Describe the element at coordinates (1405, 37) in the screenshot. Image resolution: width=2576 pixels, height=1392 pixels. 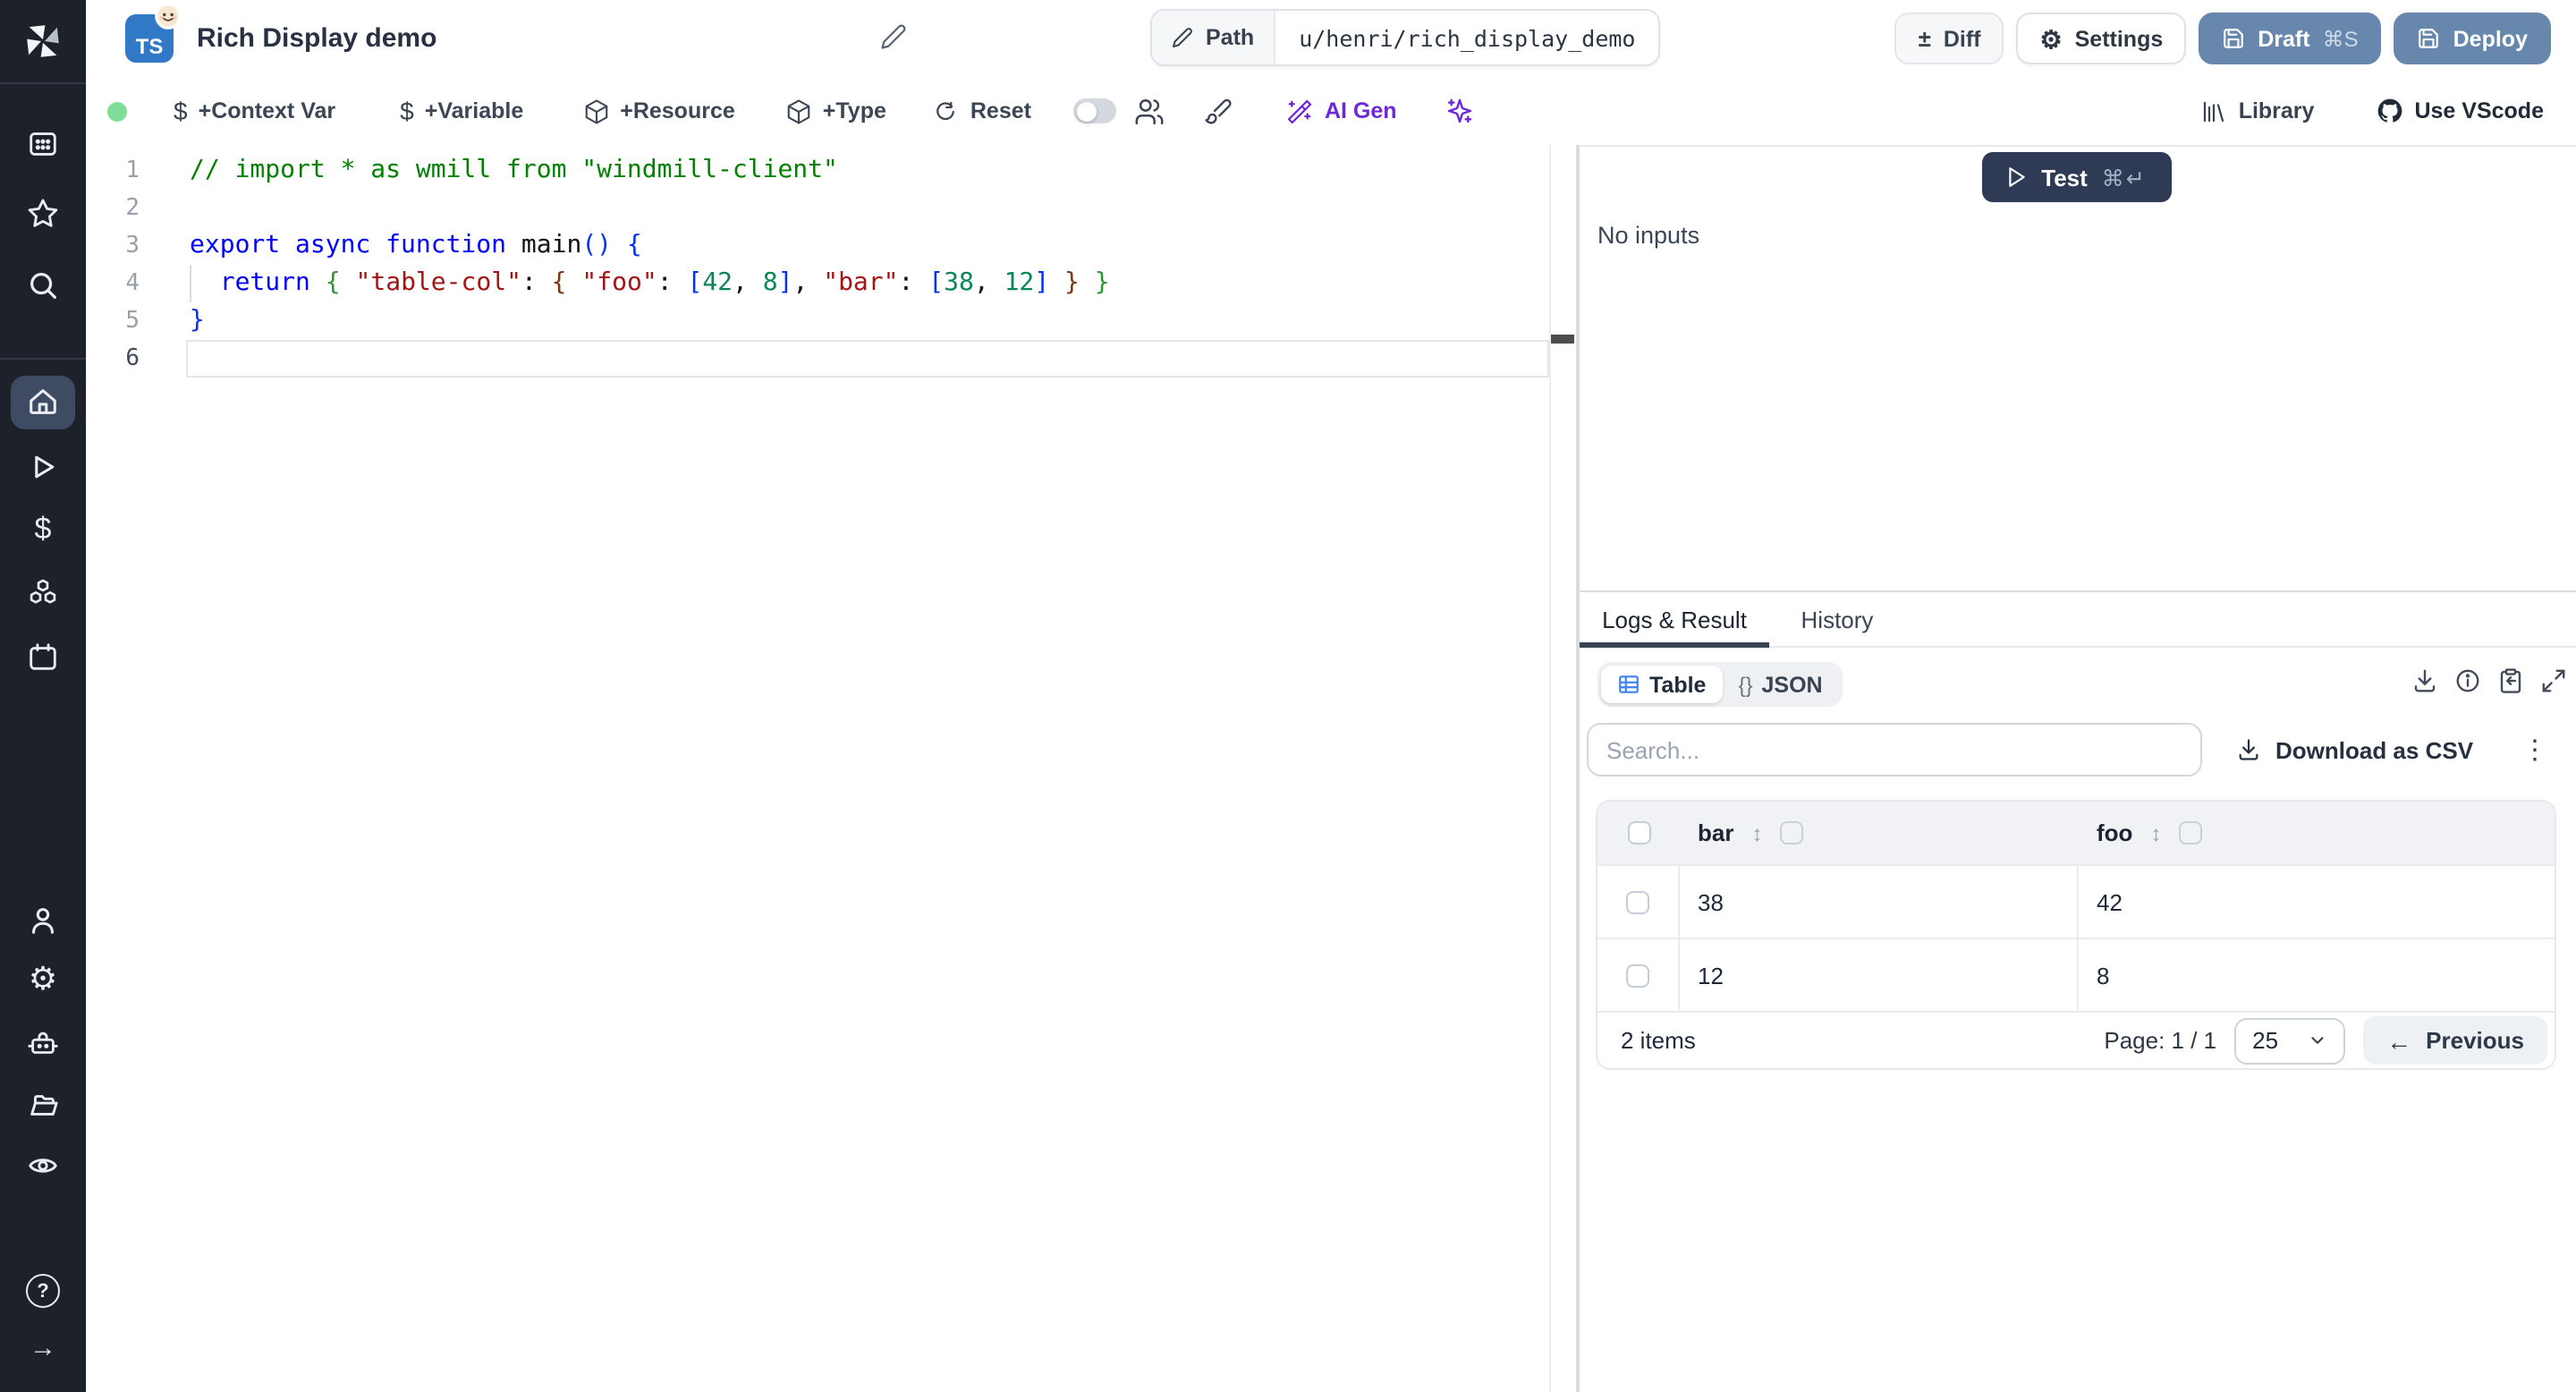
I see `path-field: Path u/henri/rich_display_demo` at that location.